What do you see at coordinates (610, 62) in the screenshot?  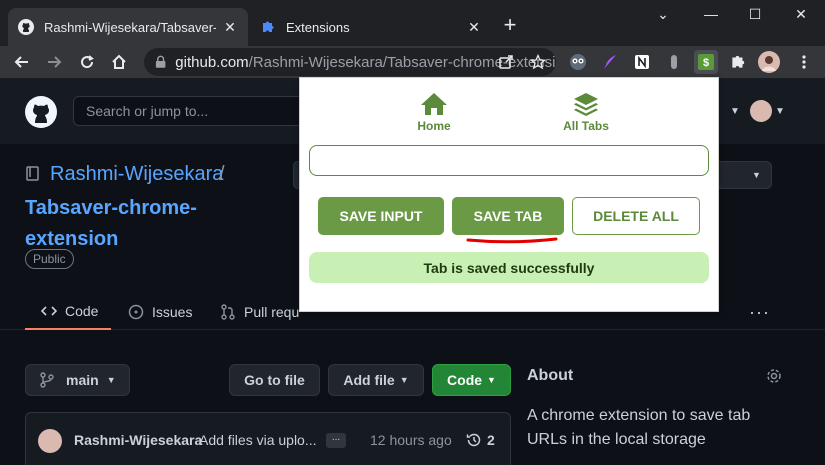 I see `feather-extension-icon` at bounding box center [610, 62].